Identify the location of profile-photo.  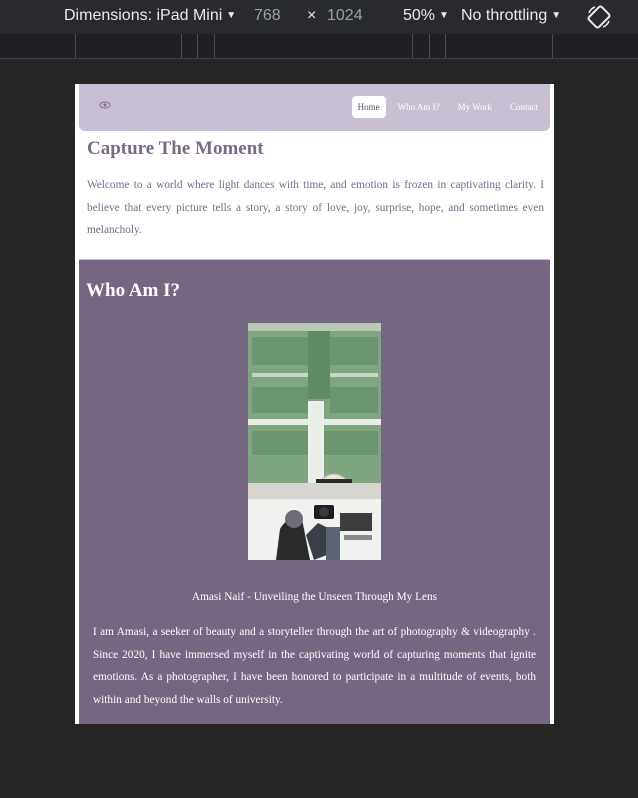
(314, 441).